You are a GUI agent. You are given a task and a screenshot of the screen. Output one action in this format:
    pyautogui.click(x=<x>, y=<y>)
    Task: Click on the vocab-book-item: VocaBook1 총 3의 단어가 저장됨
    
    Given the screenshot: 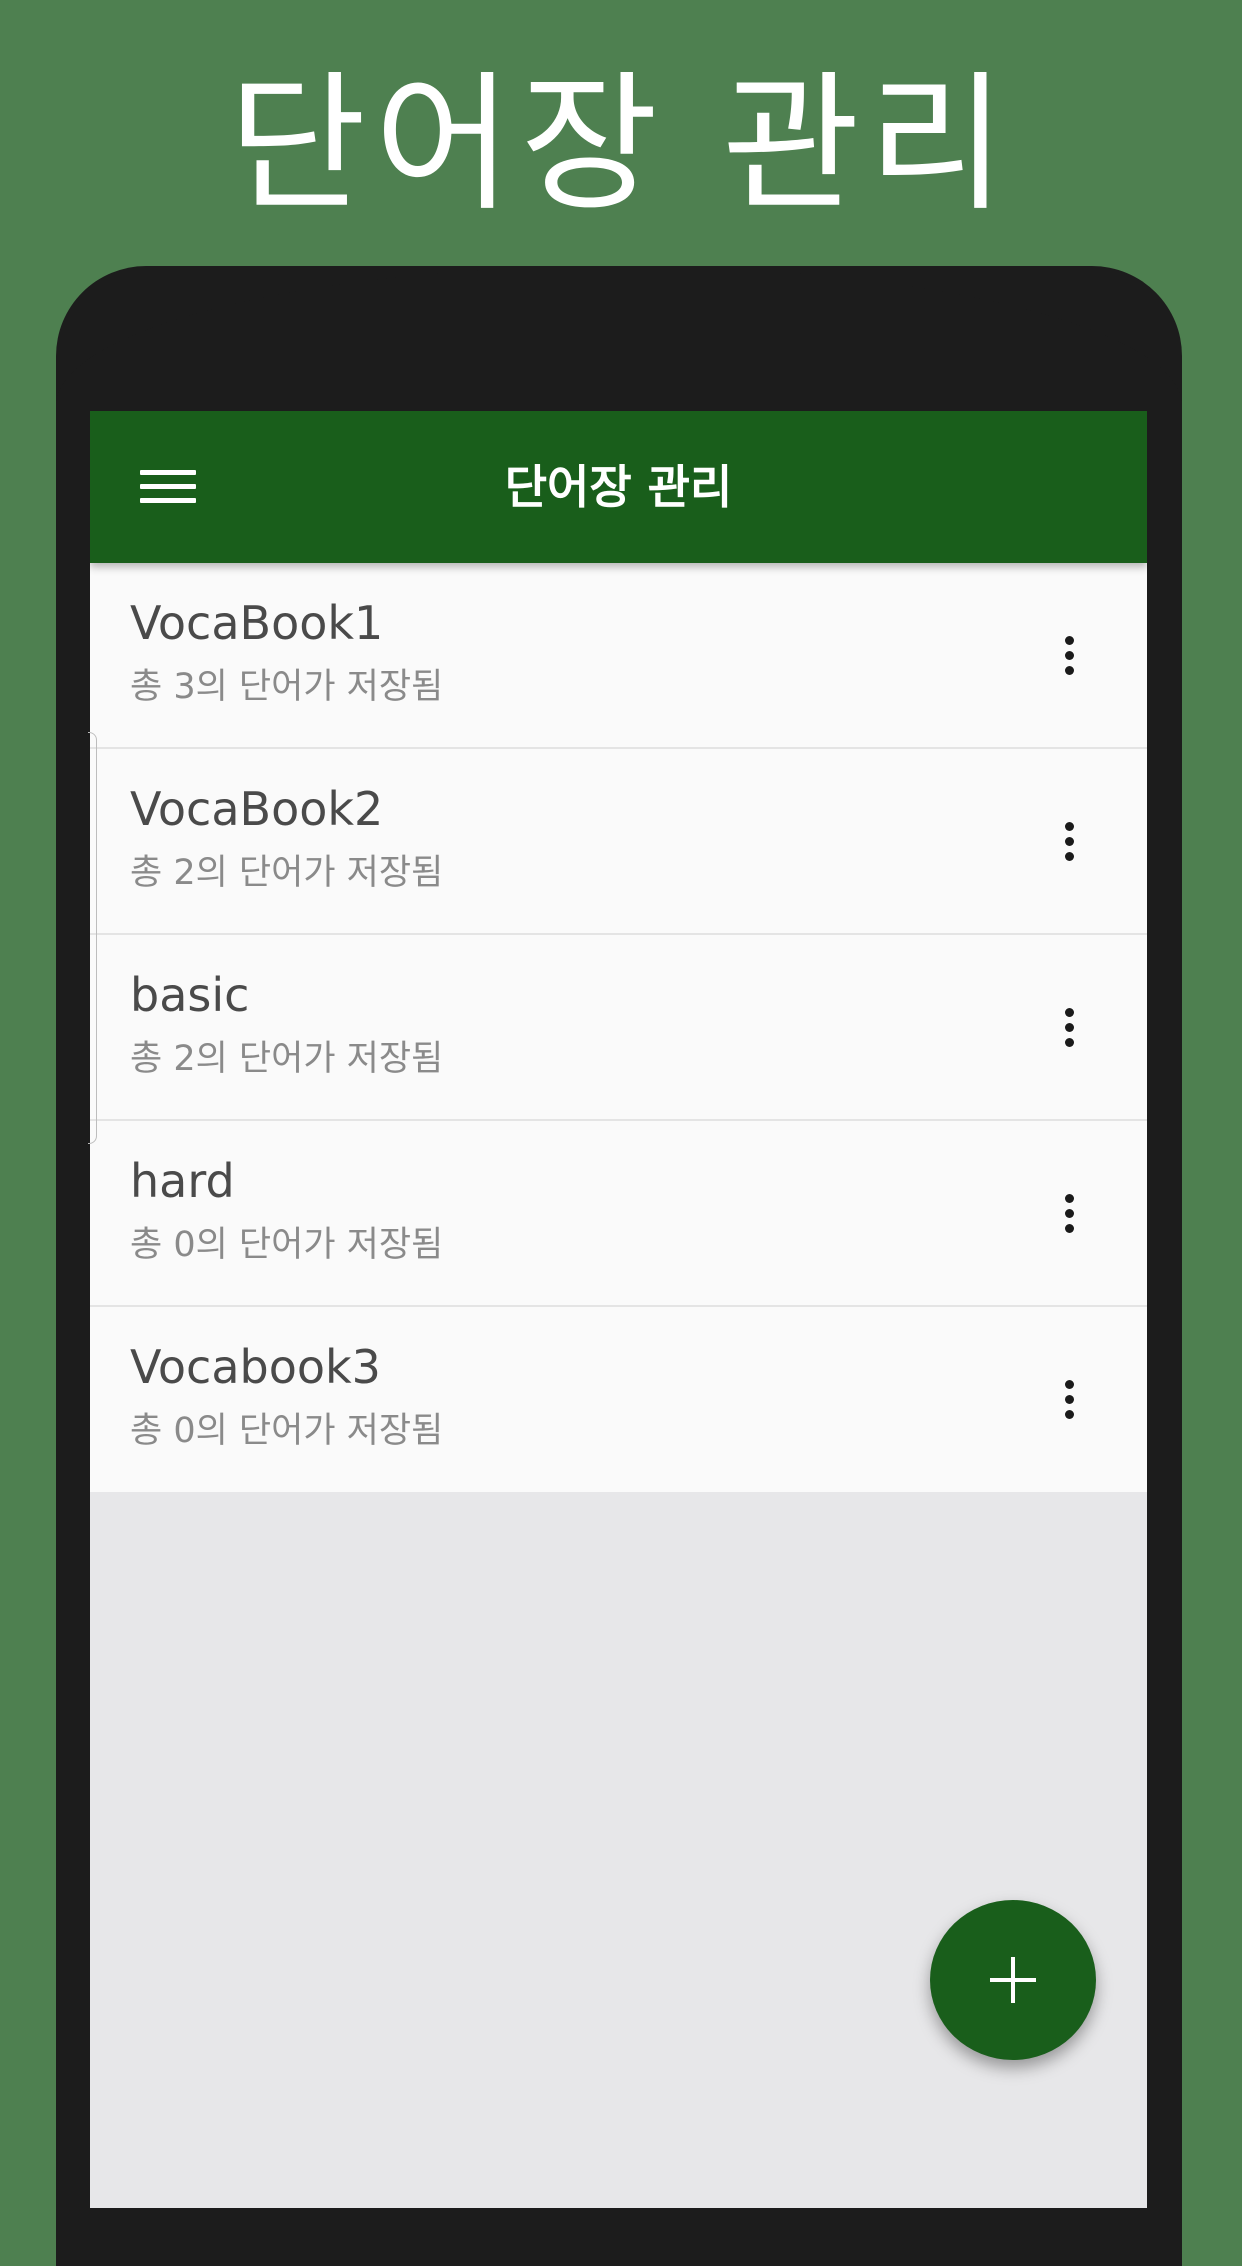 What is the action you would take?
    pyautogui.click(x=618, y=656)
    